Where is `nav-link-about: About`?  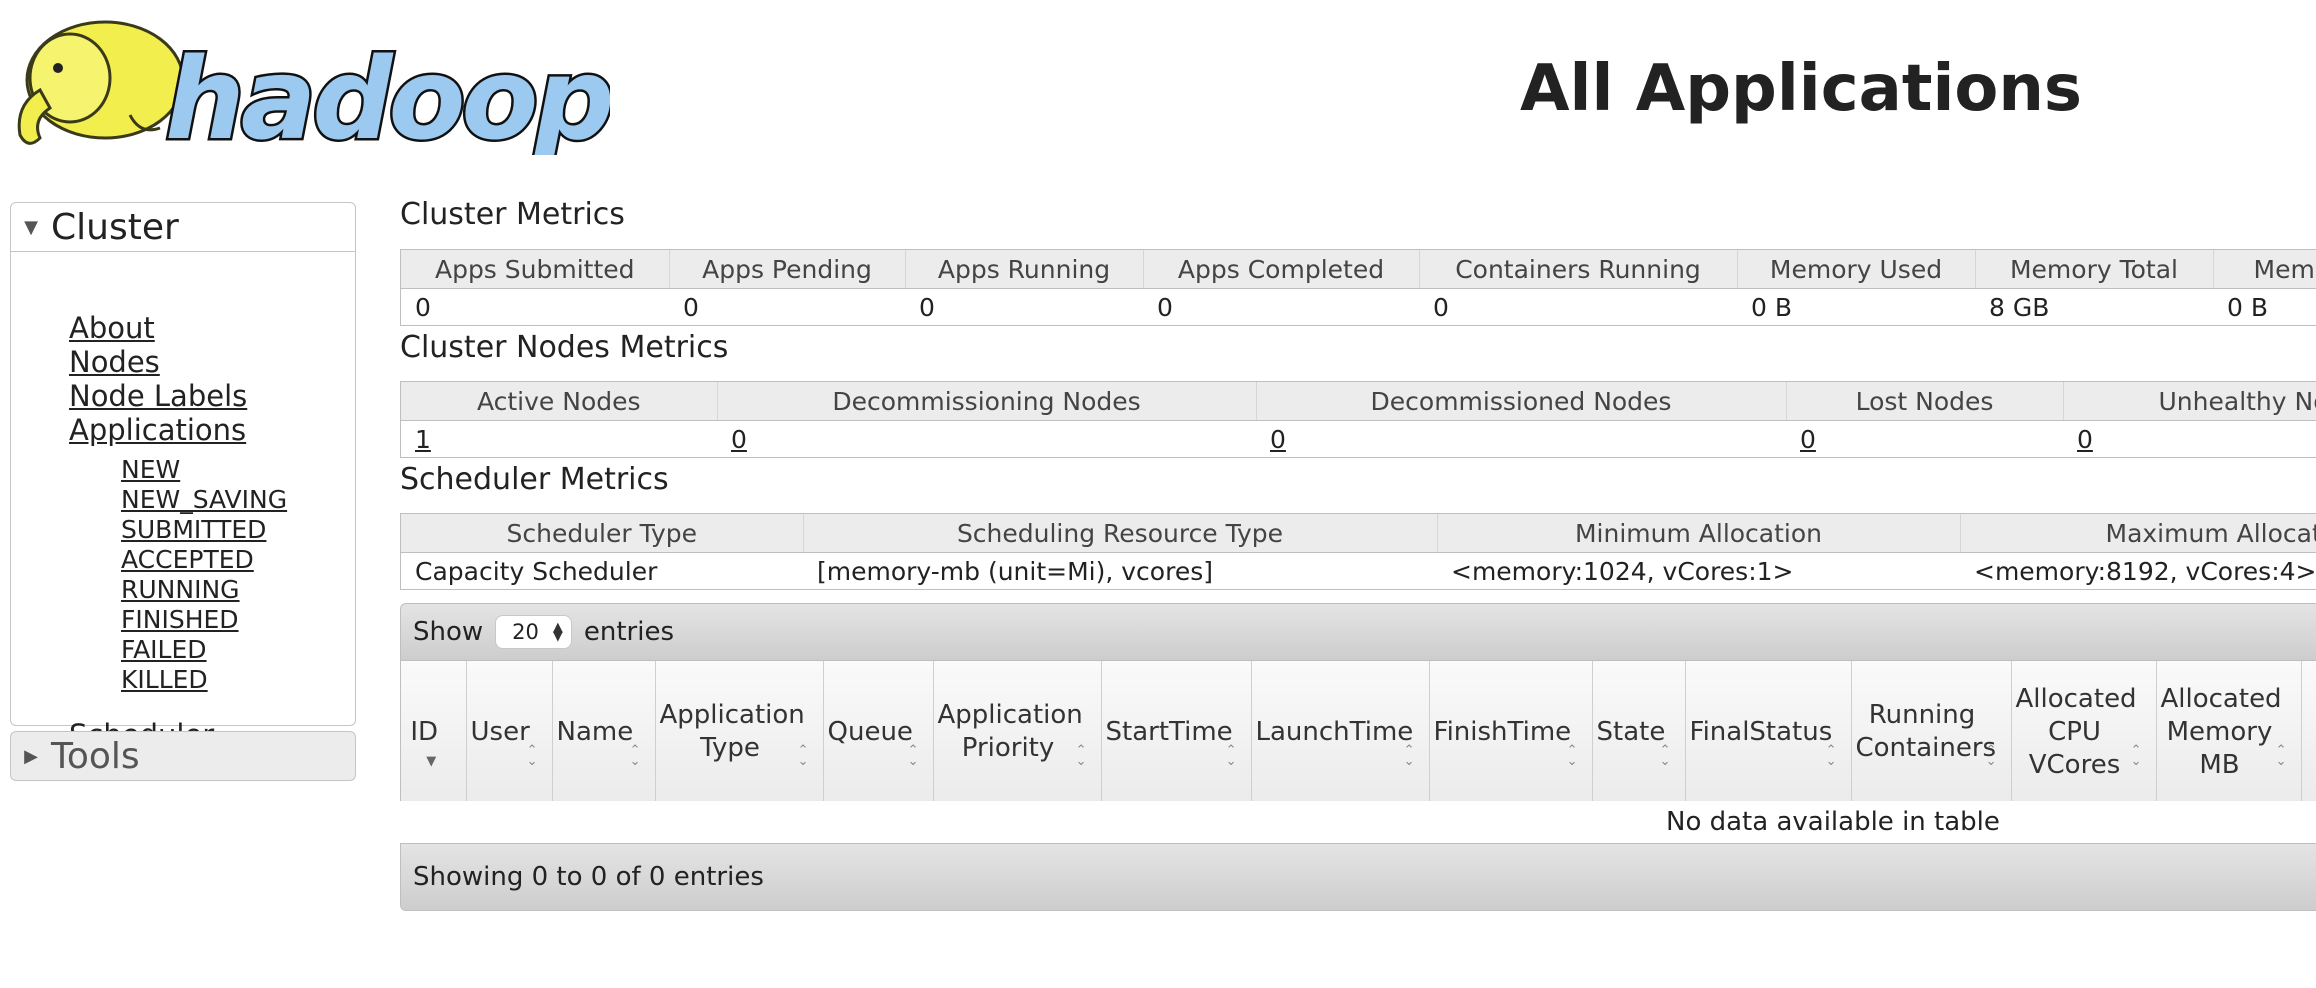
nav-link-about: About is located at coordinates (112, 328).